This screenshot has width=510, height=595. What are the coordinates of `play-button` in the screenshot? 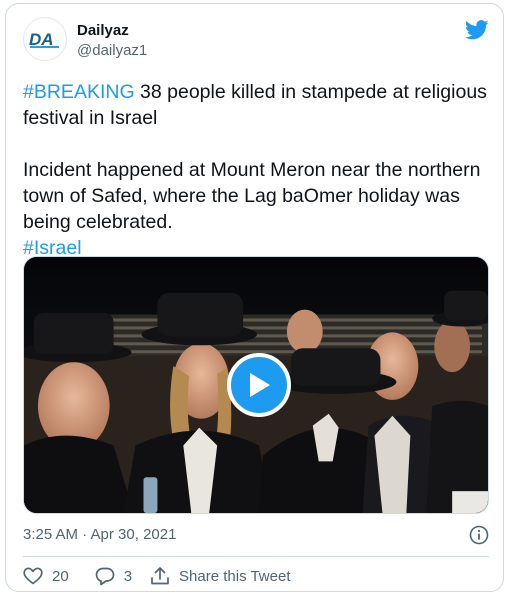 It's located at (259, 385).